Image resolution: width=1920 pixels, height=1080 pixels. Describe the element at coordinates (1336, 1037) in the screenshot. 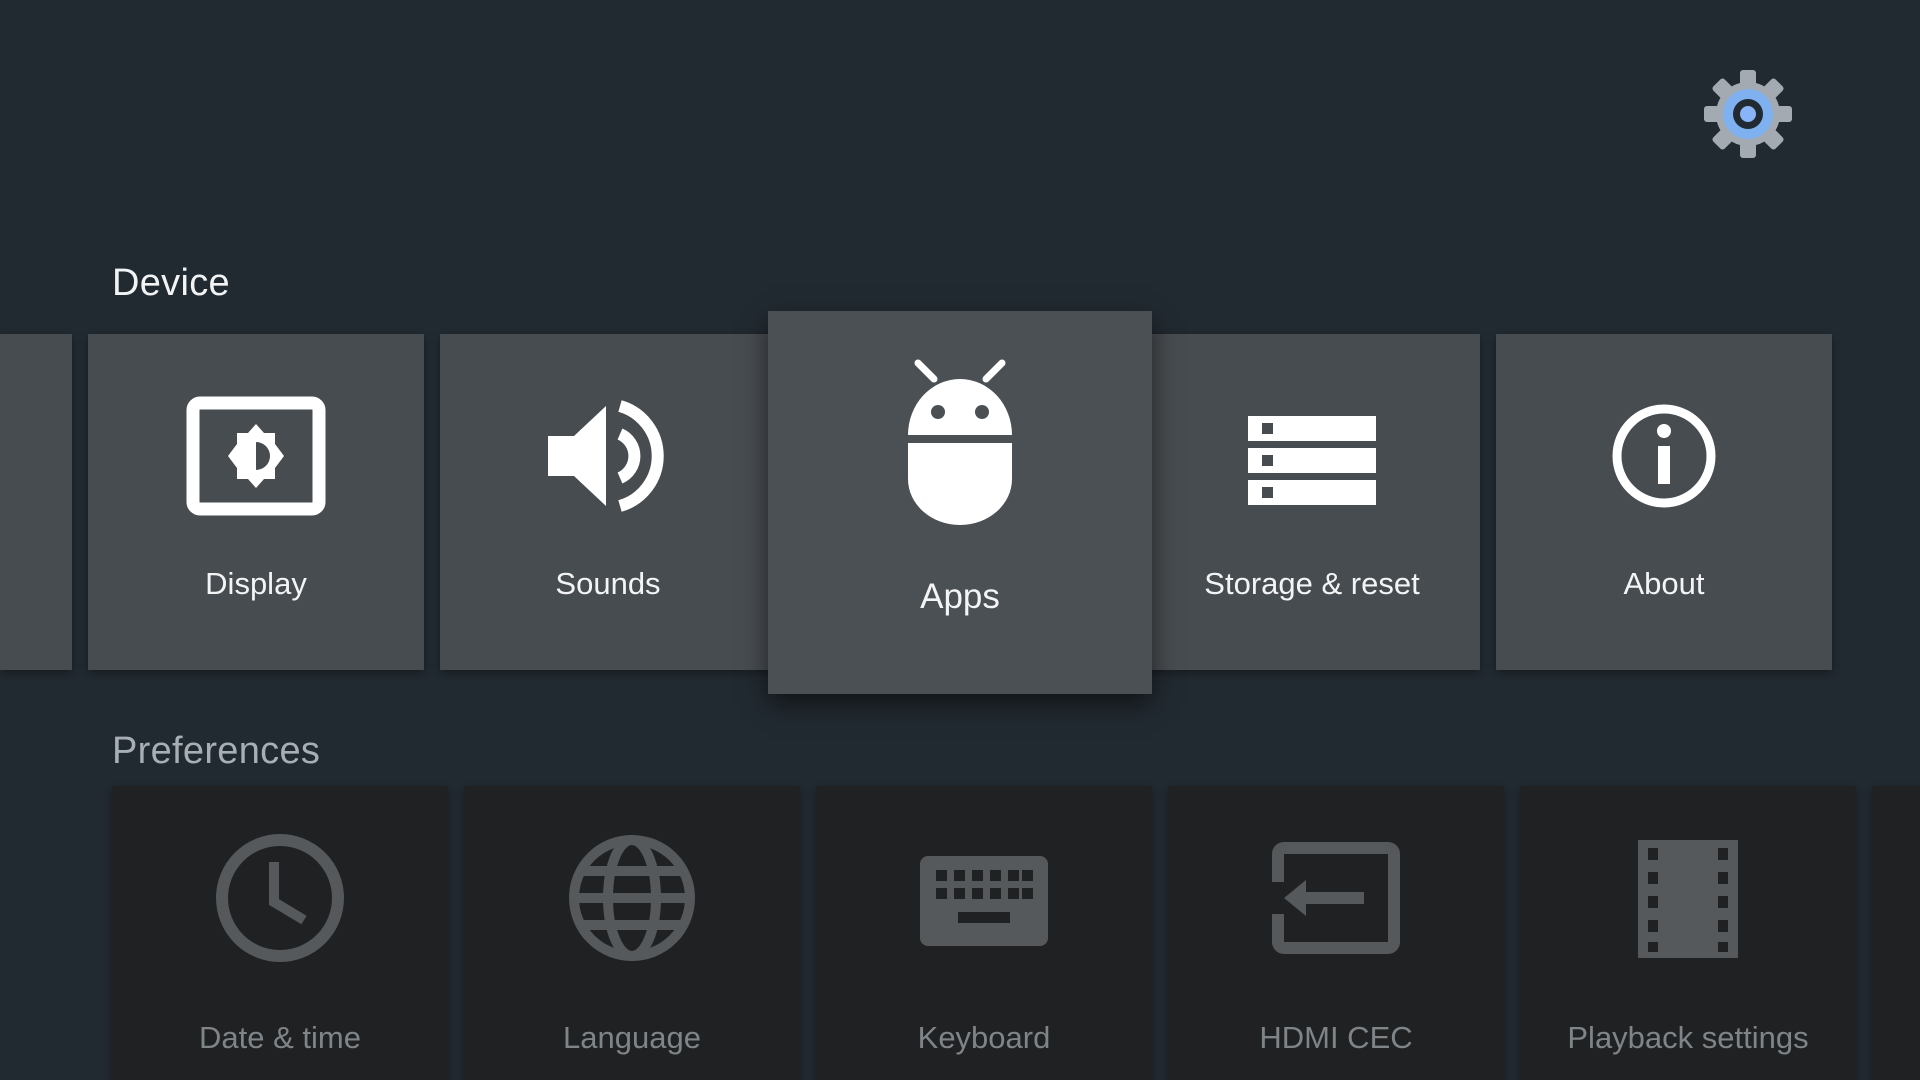

I see `hdmi-cec-label: HDMI CEC` at that location.